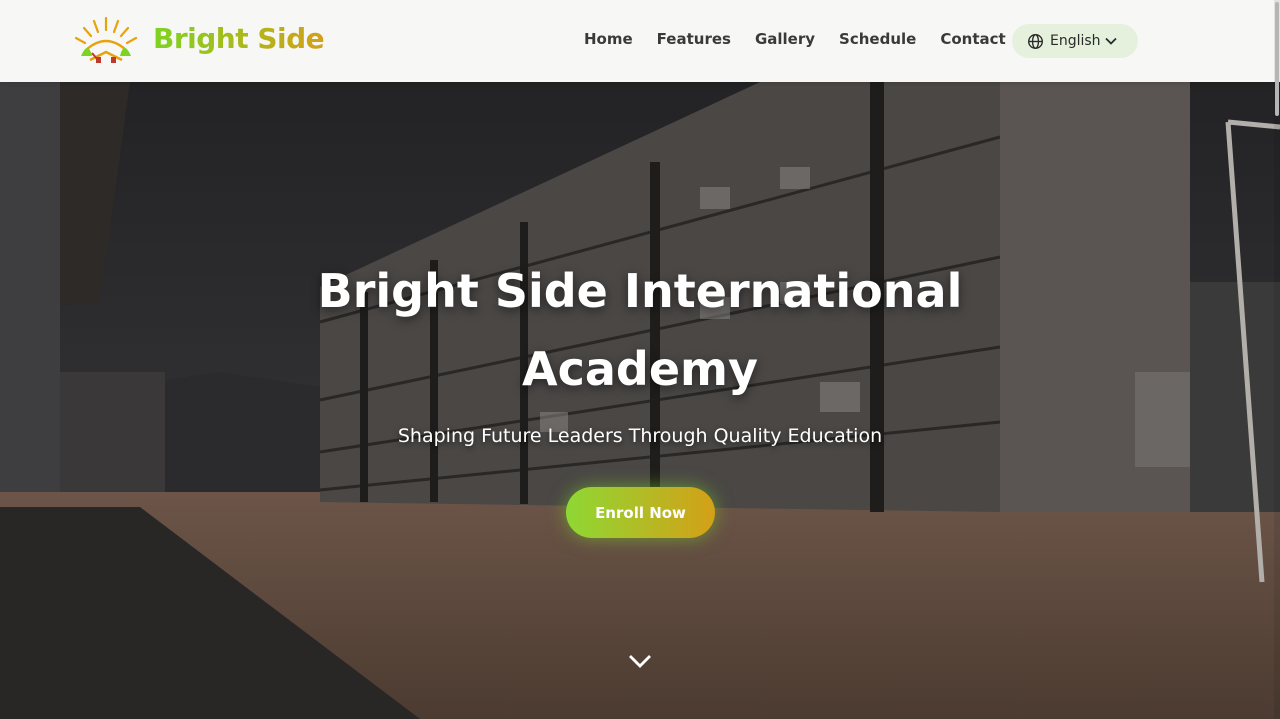  I want to click on logo-icon, so click(106, 41).